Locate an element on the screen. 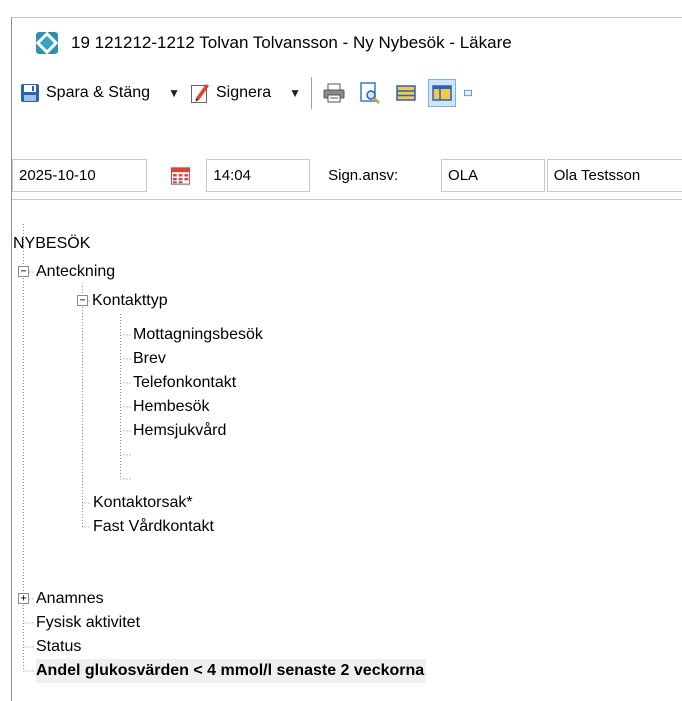 The width and height of the screenshot is (682, 701). tree-node-anteckning: Anteckning is located at coordinates (75, 272).